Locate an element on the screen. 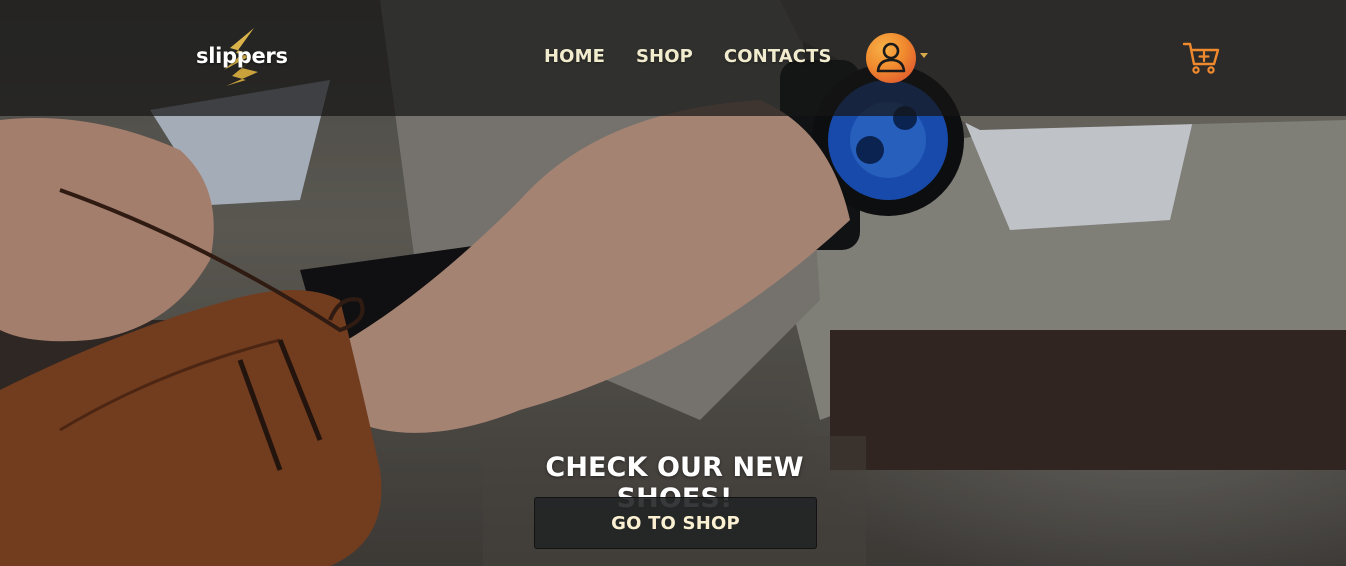 This screenshot has width=1346, height=566. brand-logo: slippers is located at coordinates (242, 58).